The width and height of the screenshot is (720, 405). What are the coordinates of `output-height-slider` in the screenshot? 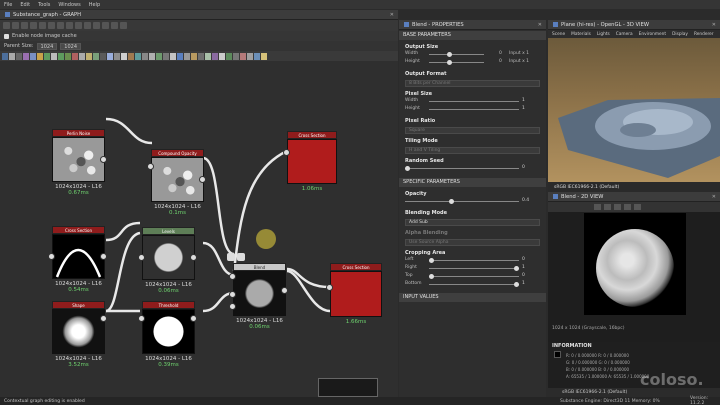 It's located at (456, 62).